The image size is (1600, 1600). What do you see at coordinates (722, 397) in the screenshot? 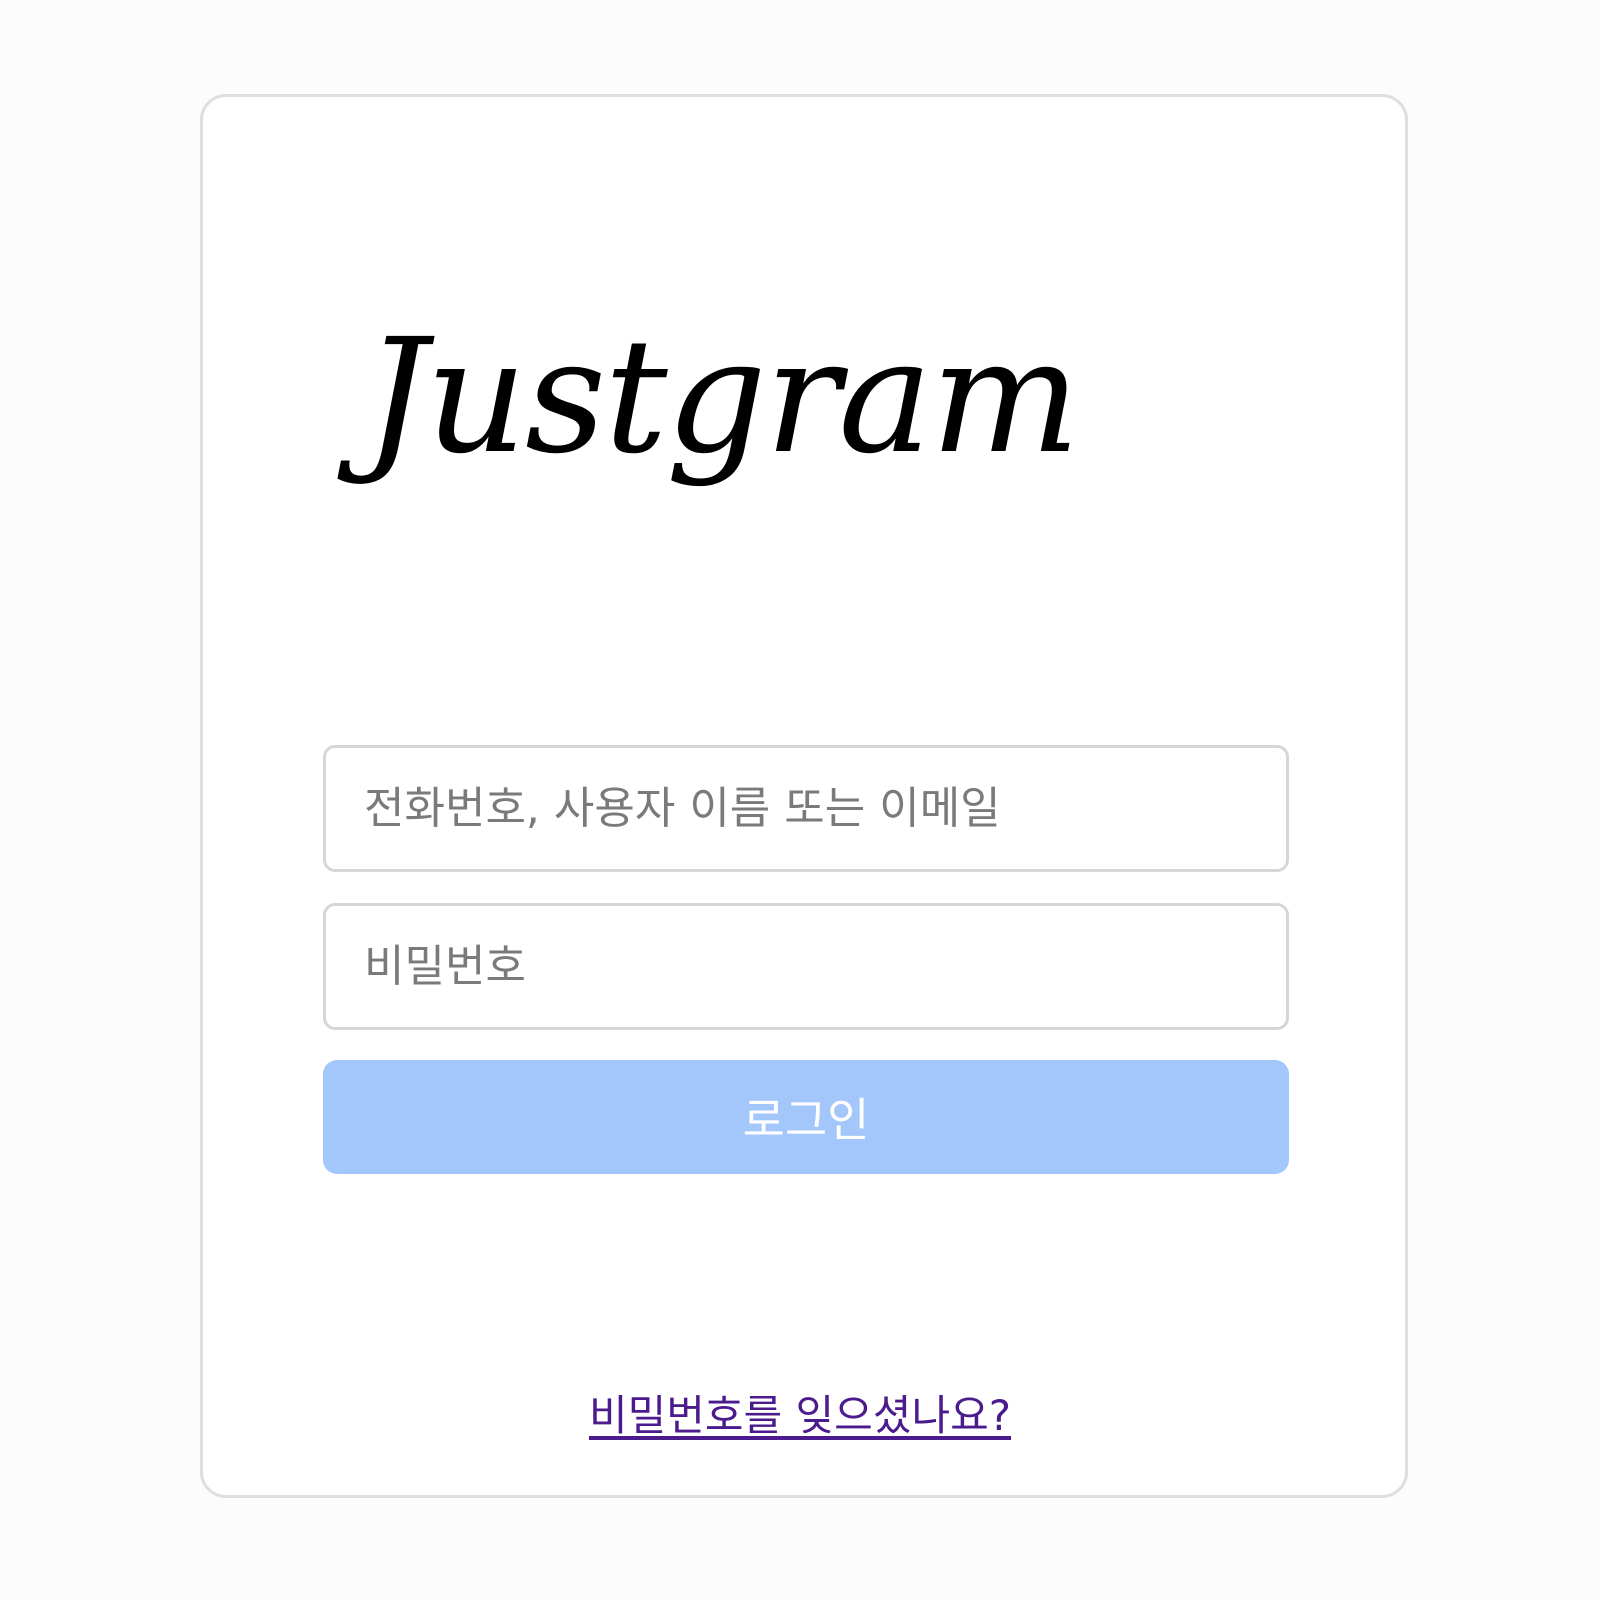
I see `app-logo: Justgram` at bounding box center [722, 397].